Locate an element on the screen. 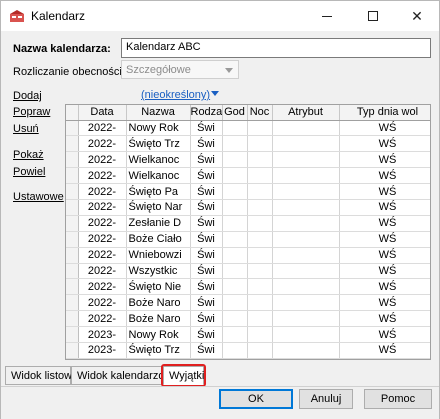  table-row: 2022- Zesłanie D Świ WŚ is located at coordinates (248, 223).